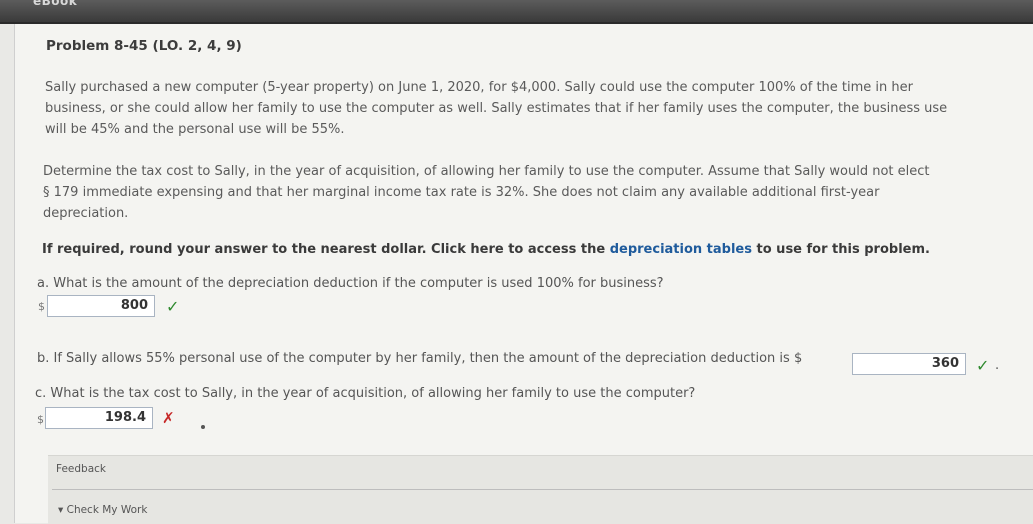 This screenshot has height=524, width=1033. Describe the element at coordinates (102, 510) in the screenshot. I see `check-my-work-toggle: ▾ Check My Work` at that location.